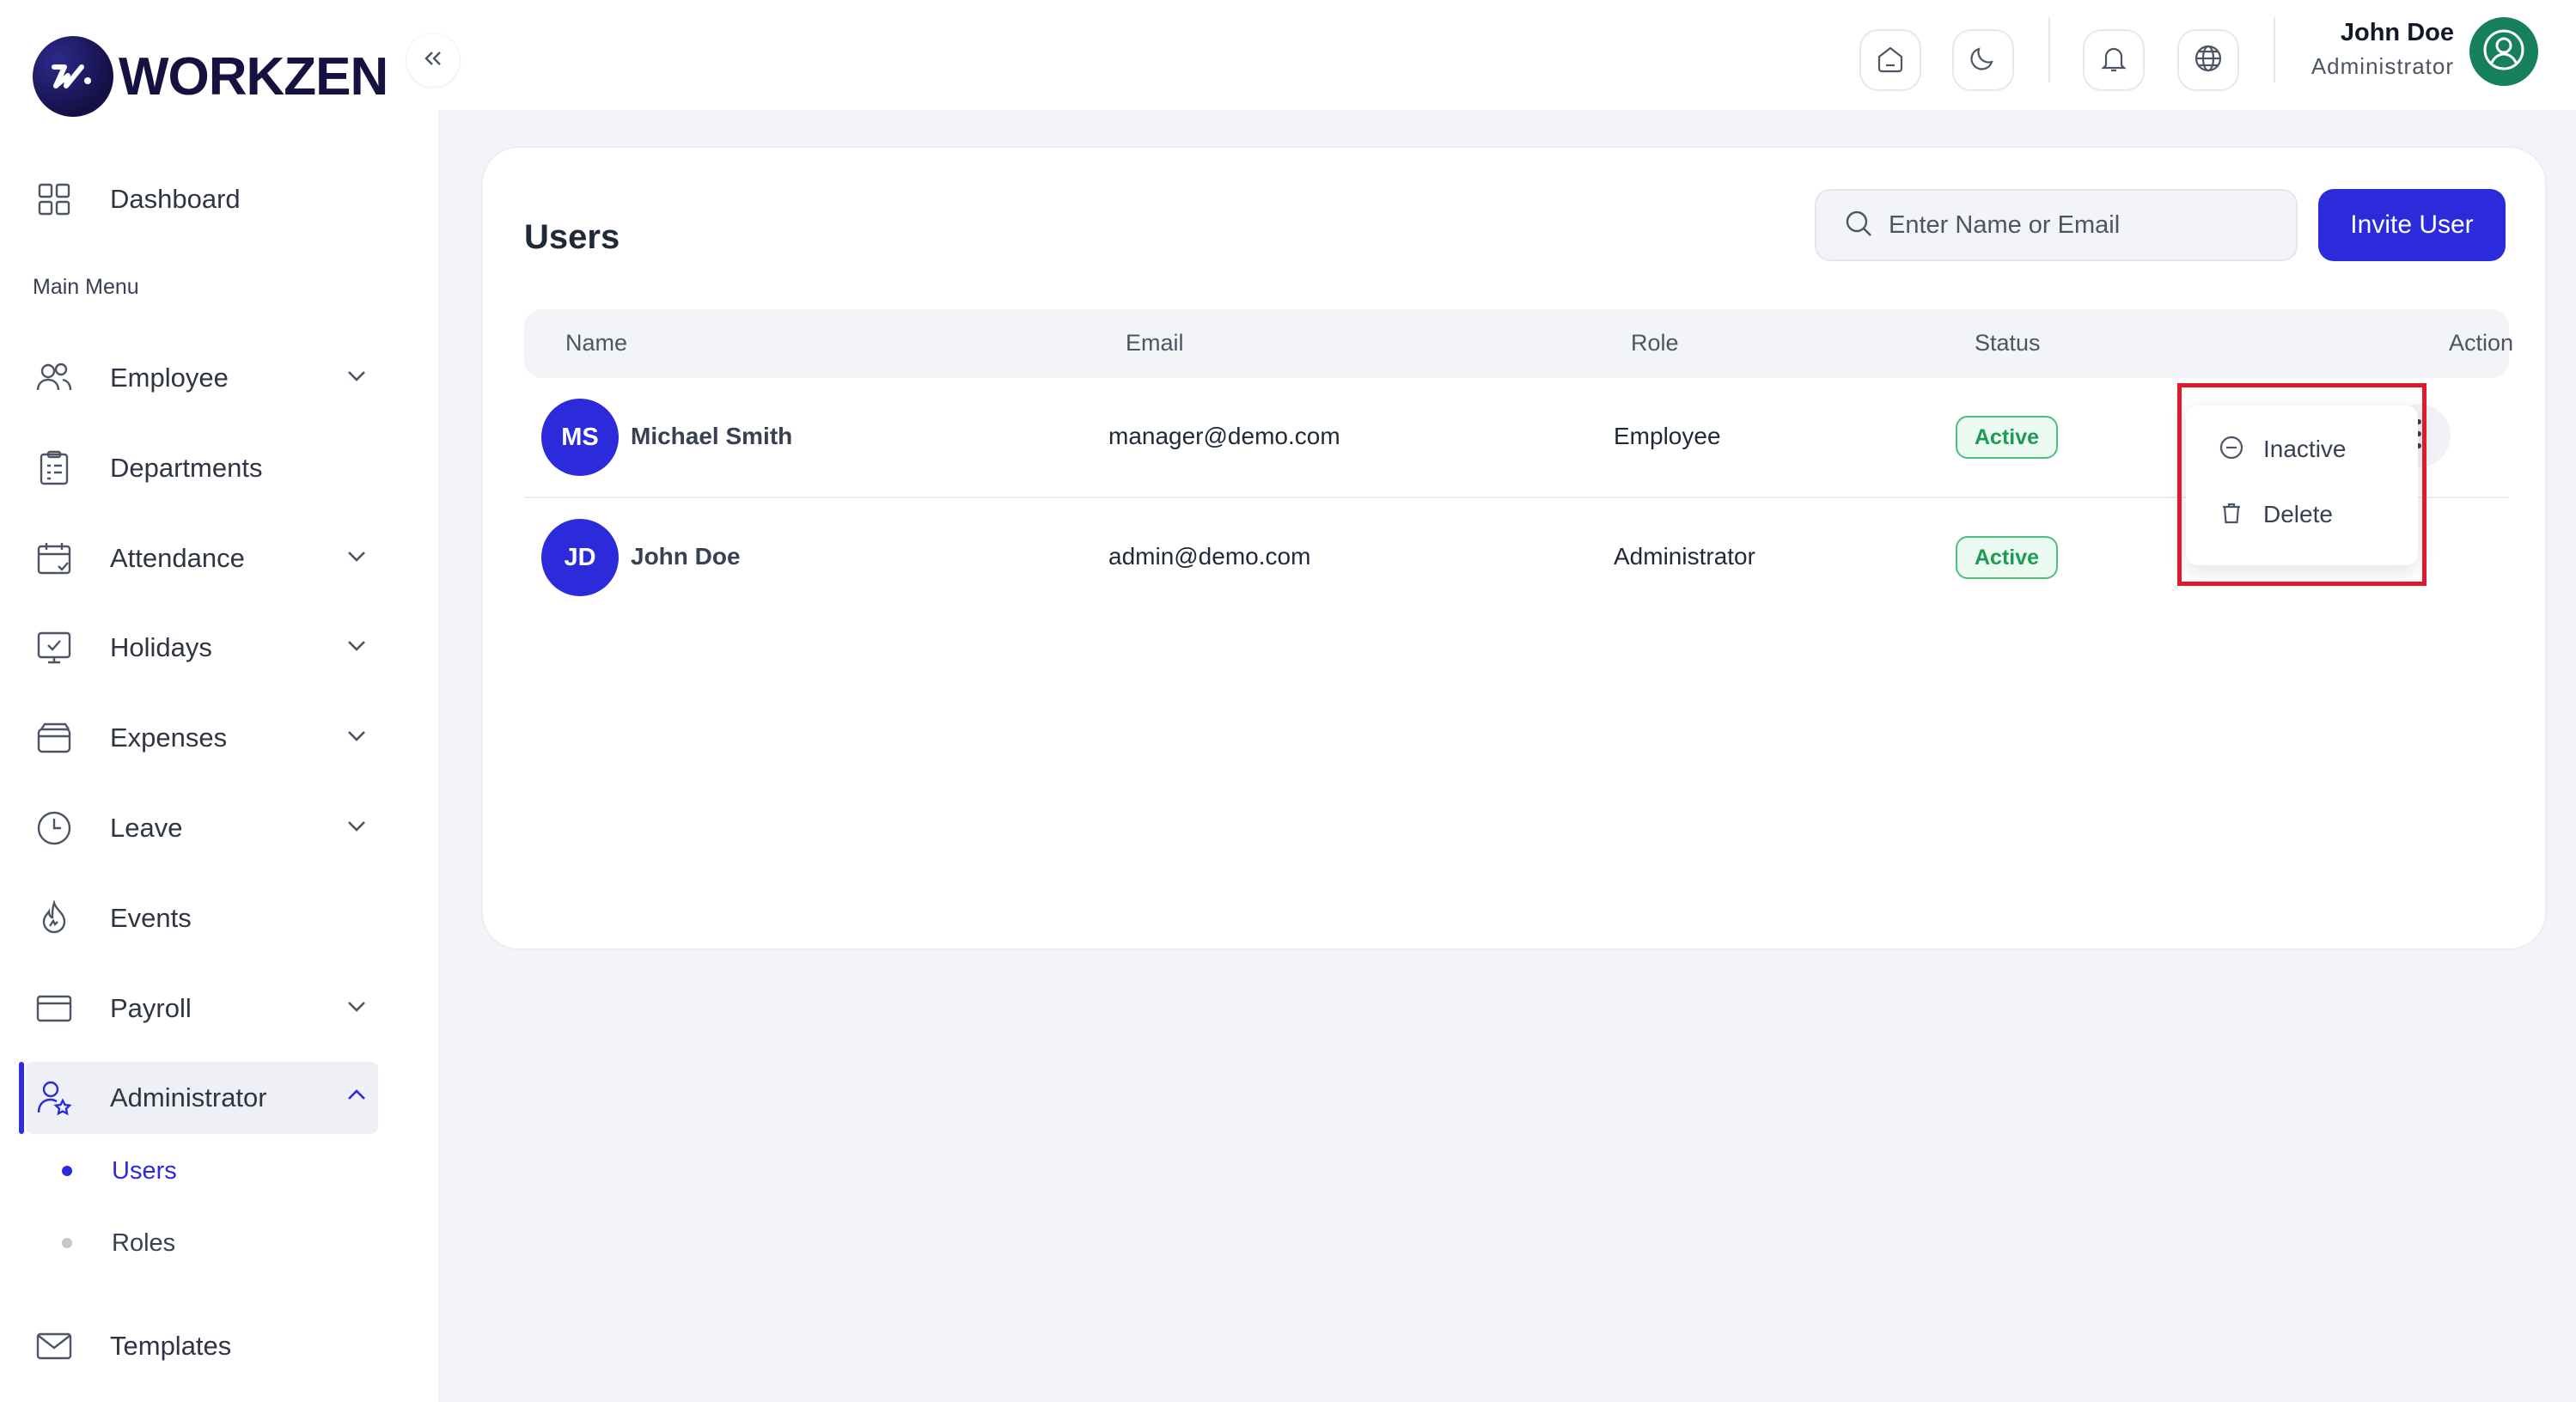 This screenshot has width=2576, height=1402. I want to click on highlight-box, so click(2301, 484).